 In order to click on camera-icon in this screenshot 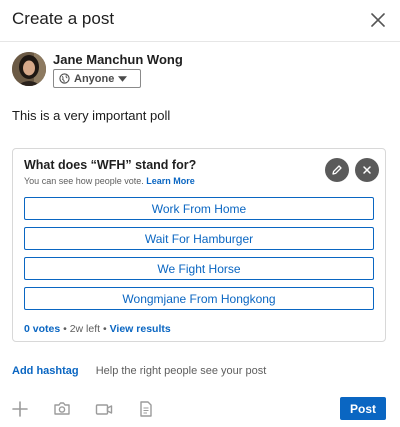, I will do `click(62, 409)`.